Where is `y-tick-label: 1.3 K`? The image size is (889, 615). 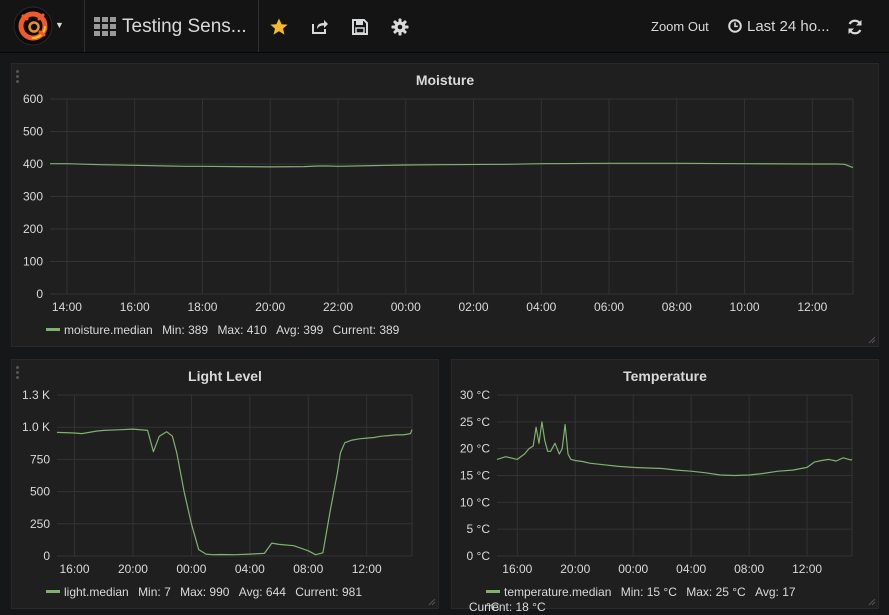
y-tick-label: 1.3 K is located at coordinates (36, 395).